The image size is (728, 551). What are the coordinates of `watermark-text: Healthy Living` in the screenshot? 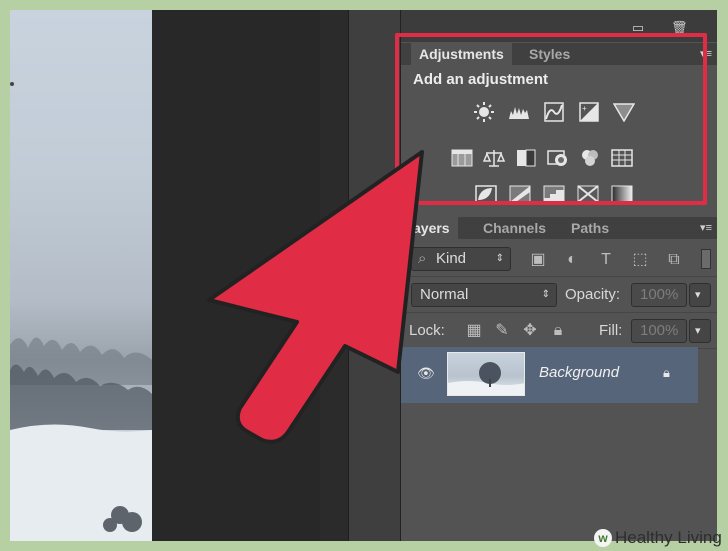 It's located at (668, 537).